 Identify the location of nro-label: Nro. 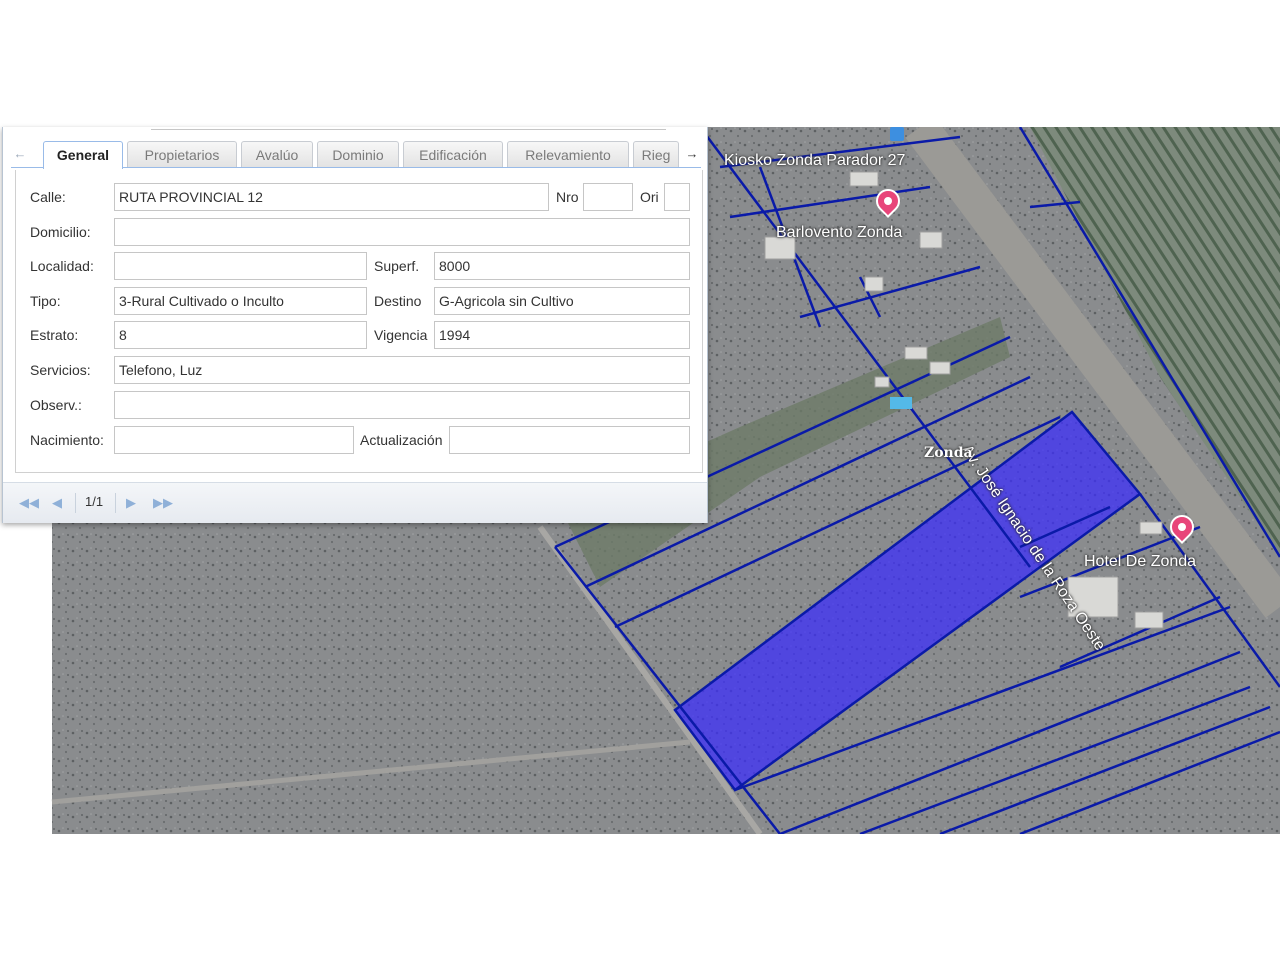
(567, 197).